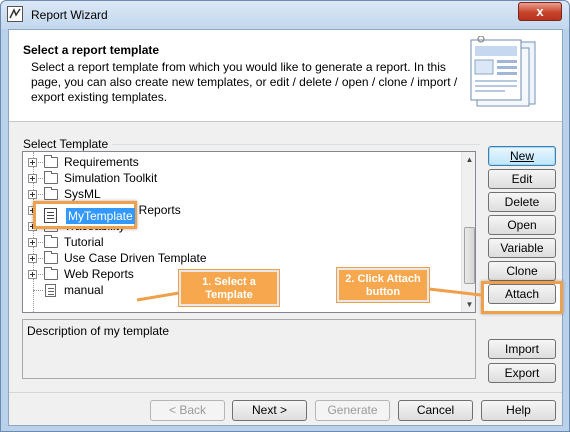 Image resolution: width=570 pixels, height=432 pixels. What do you see at coordinates (309, 294) in the screenshot?
I see `callout-pointer-icon` at bounding box center [309, 294].